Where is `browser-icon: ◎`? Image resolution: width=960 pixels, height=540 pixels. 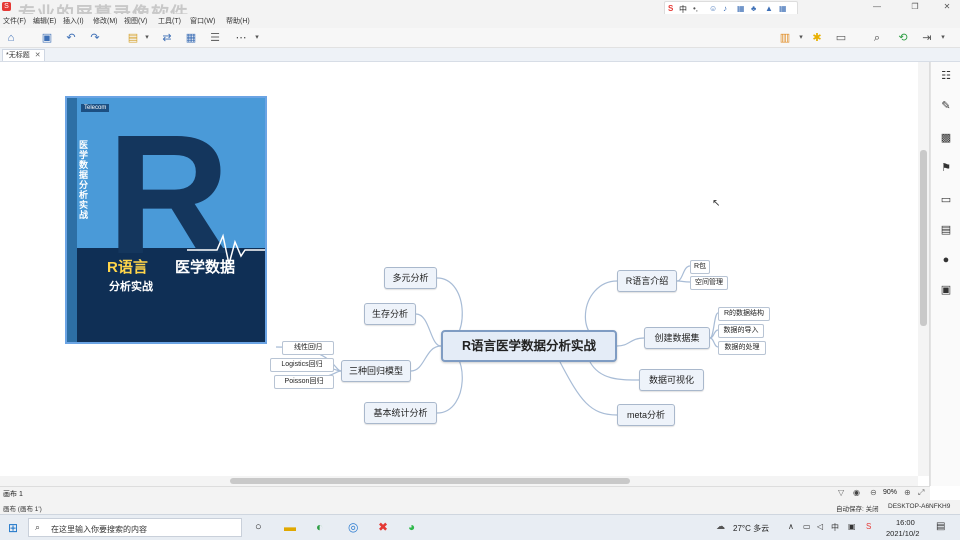 browser-icon: ◎ is located at coordinates (353, 527).